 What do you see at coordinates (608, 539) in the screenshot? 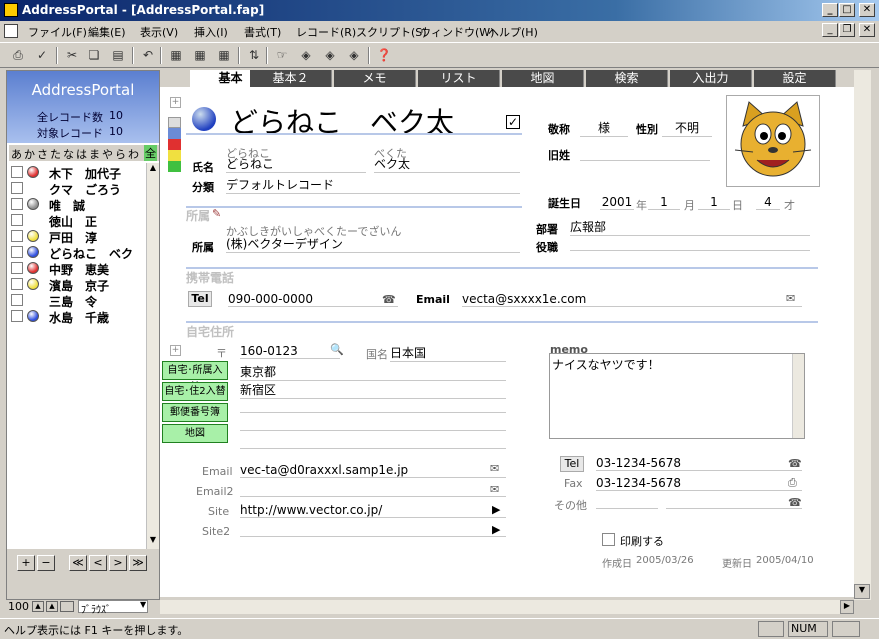
I see `print-checkbox` at bounding box center [608, 539].